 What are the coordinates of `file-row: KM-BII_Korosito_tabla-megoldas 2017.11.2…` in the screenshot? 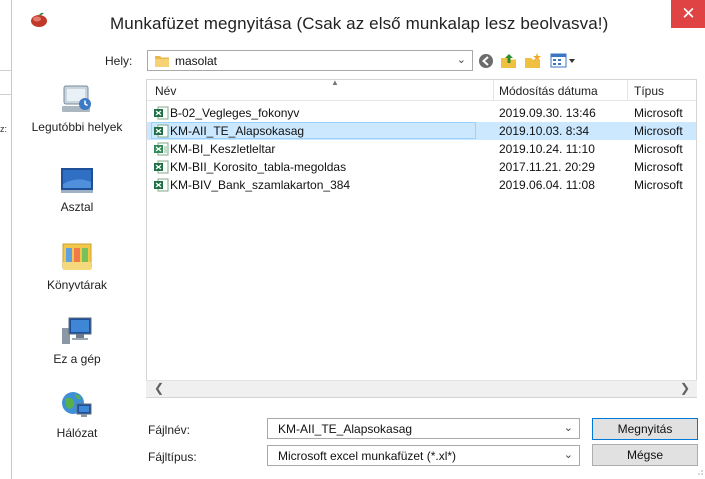 It's located at (421, 167).